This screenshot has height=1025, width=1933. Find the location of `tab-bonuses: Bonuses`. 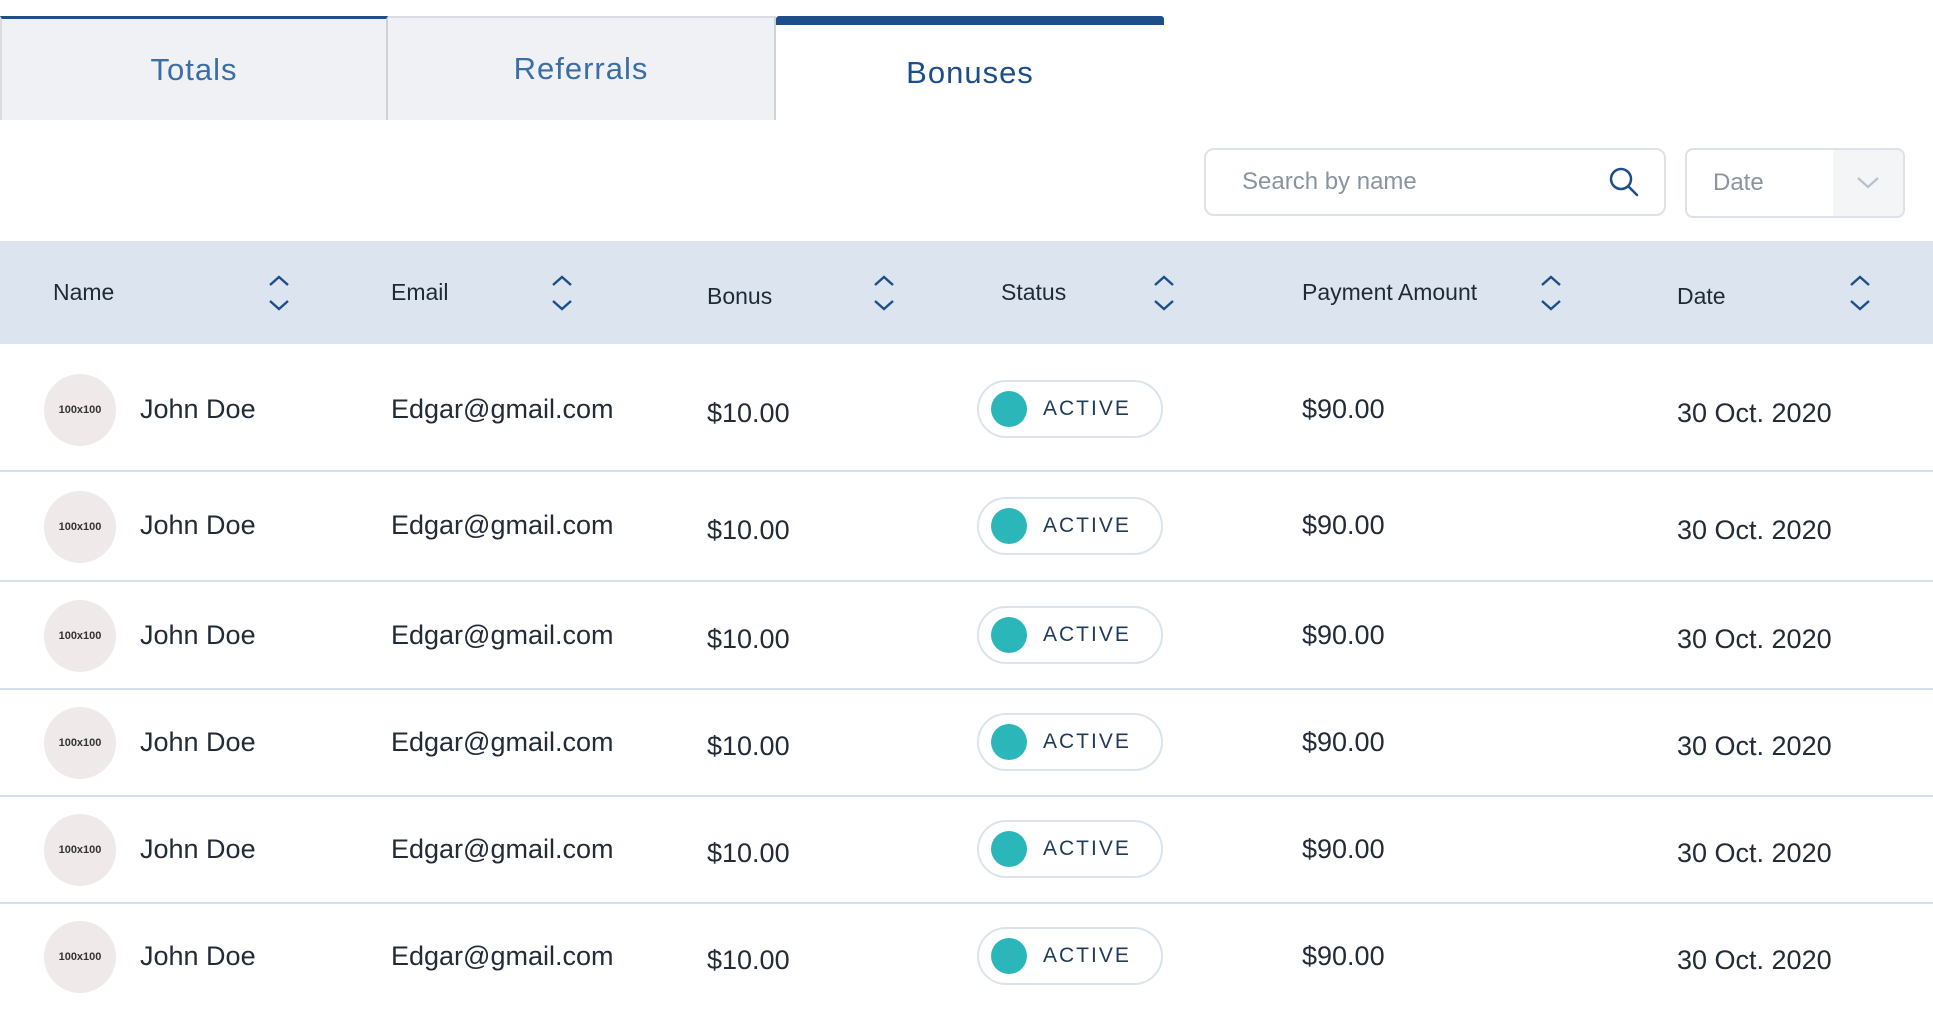

tab-bonuses: Bonuses is located at coordinates (970, 68).